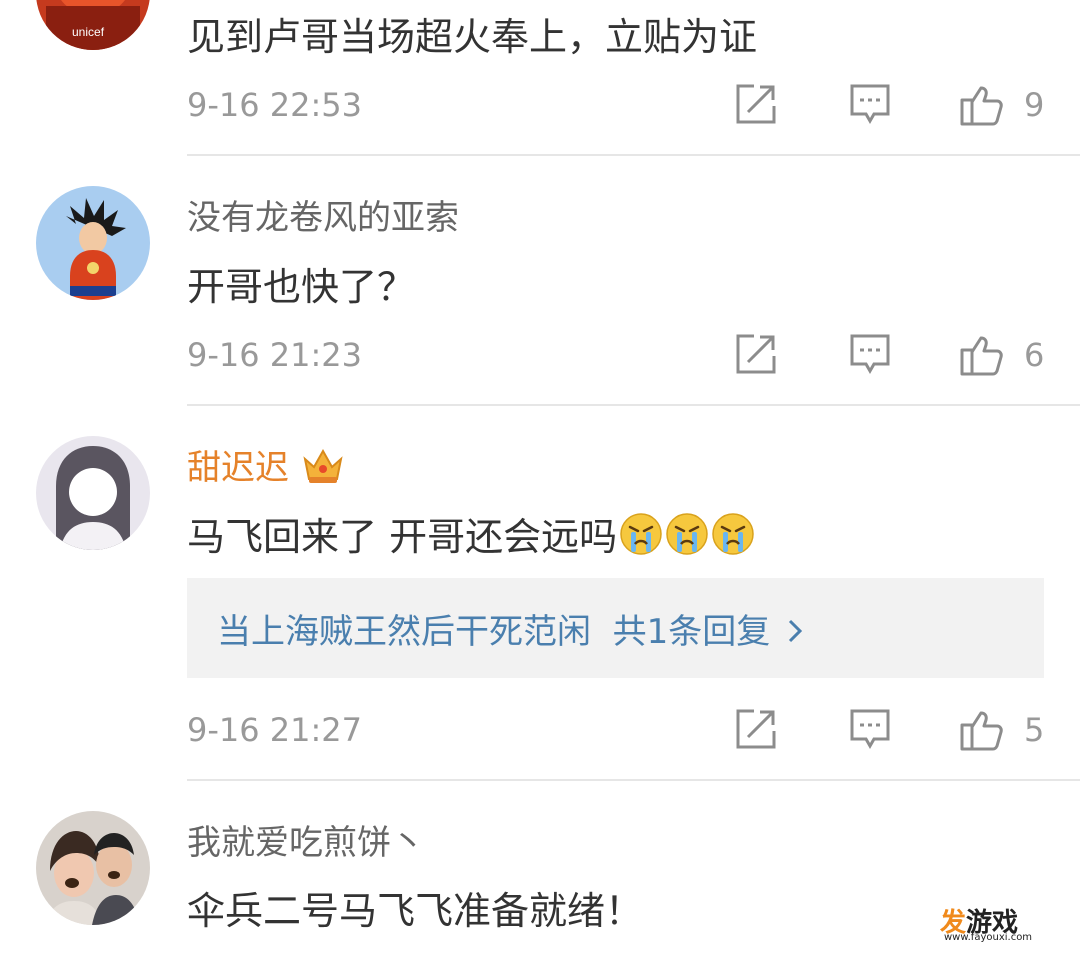 This screenshot has height=953, width=1080. I want to click on reply-count: 共1条回复, so click(691, 632).